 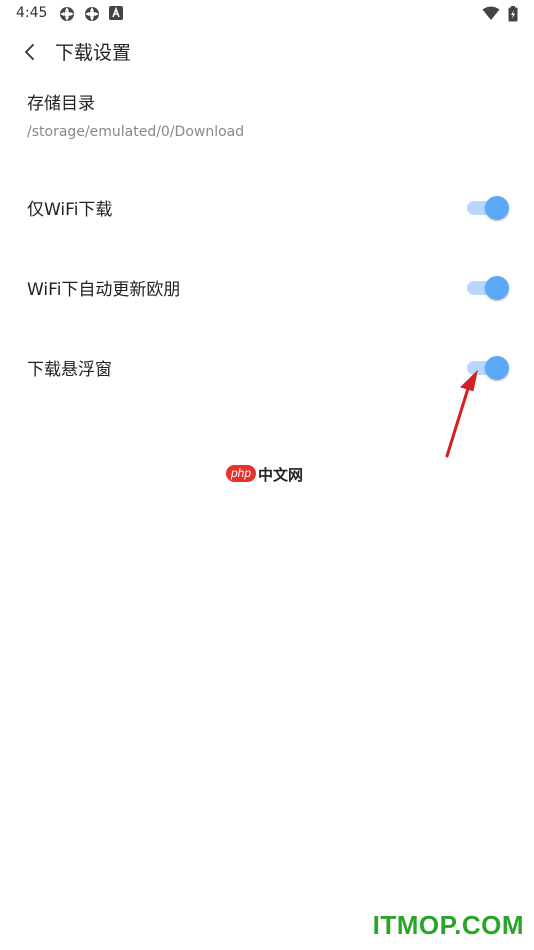 What do you see at coordinates (281, 475) in the screenshot?
I see `php-logo-text: 中文网` at bounding box center [281, 475].